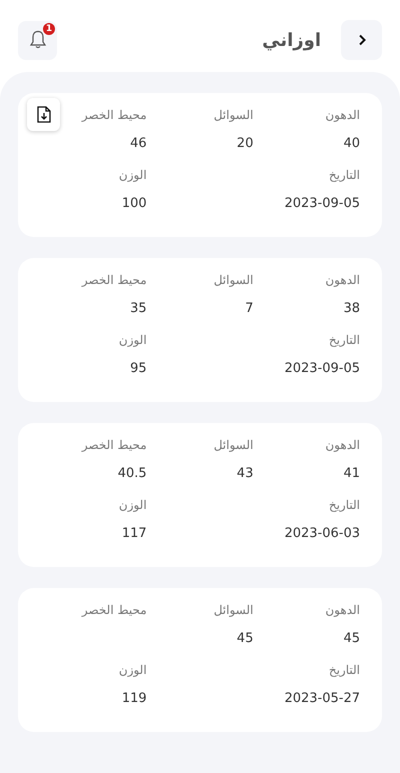 This screenshot has height=773, width=400. What do you see at coordinates (132, 474) in the screenshot?
I see `field-value: 40.5` at bounding box center [132, 474].